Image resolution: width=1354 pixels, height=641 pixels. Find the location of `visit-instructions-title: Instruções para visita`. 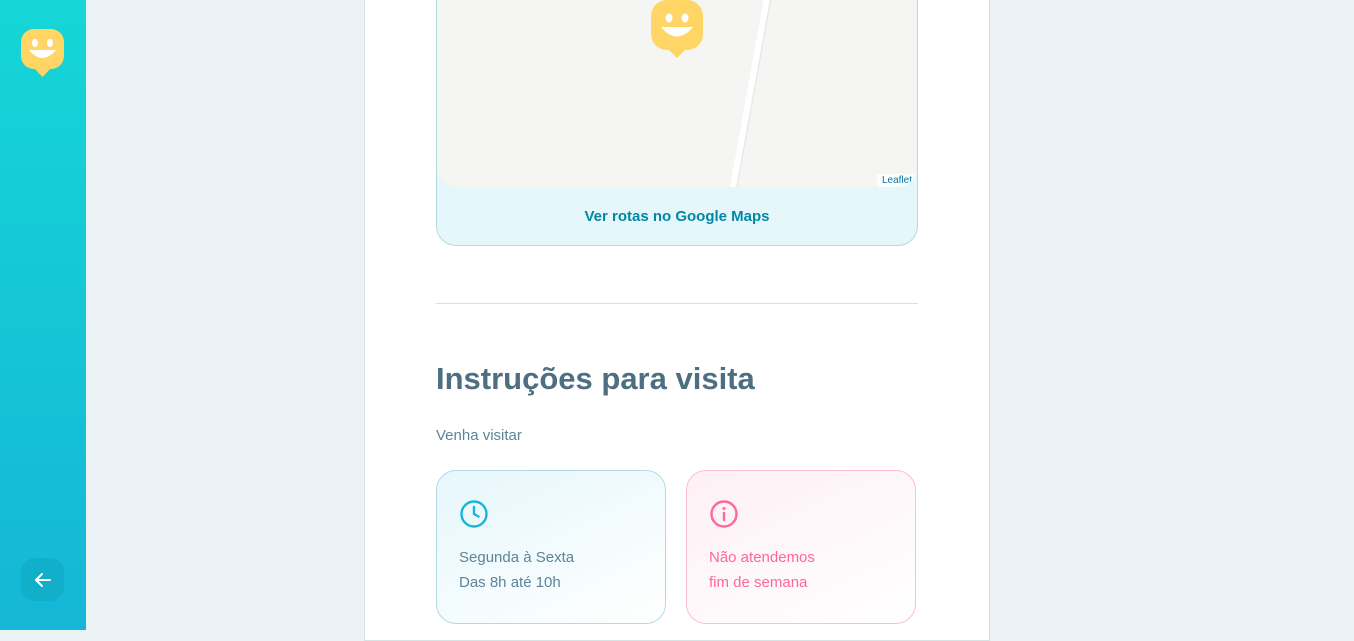

visit-instructions-title: Instruções para visita is located at coordinates (595, 378).